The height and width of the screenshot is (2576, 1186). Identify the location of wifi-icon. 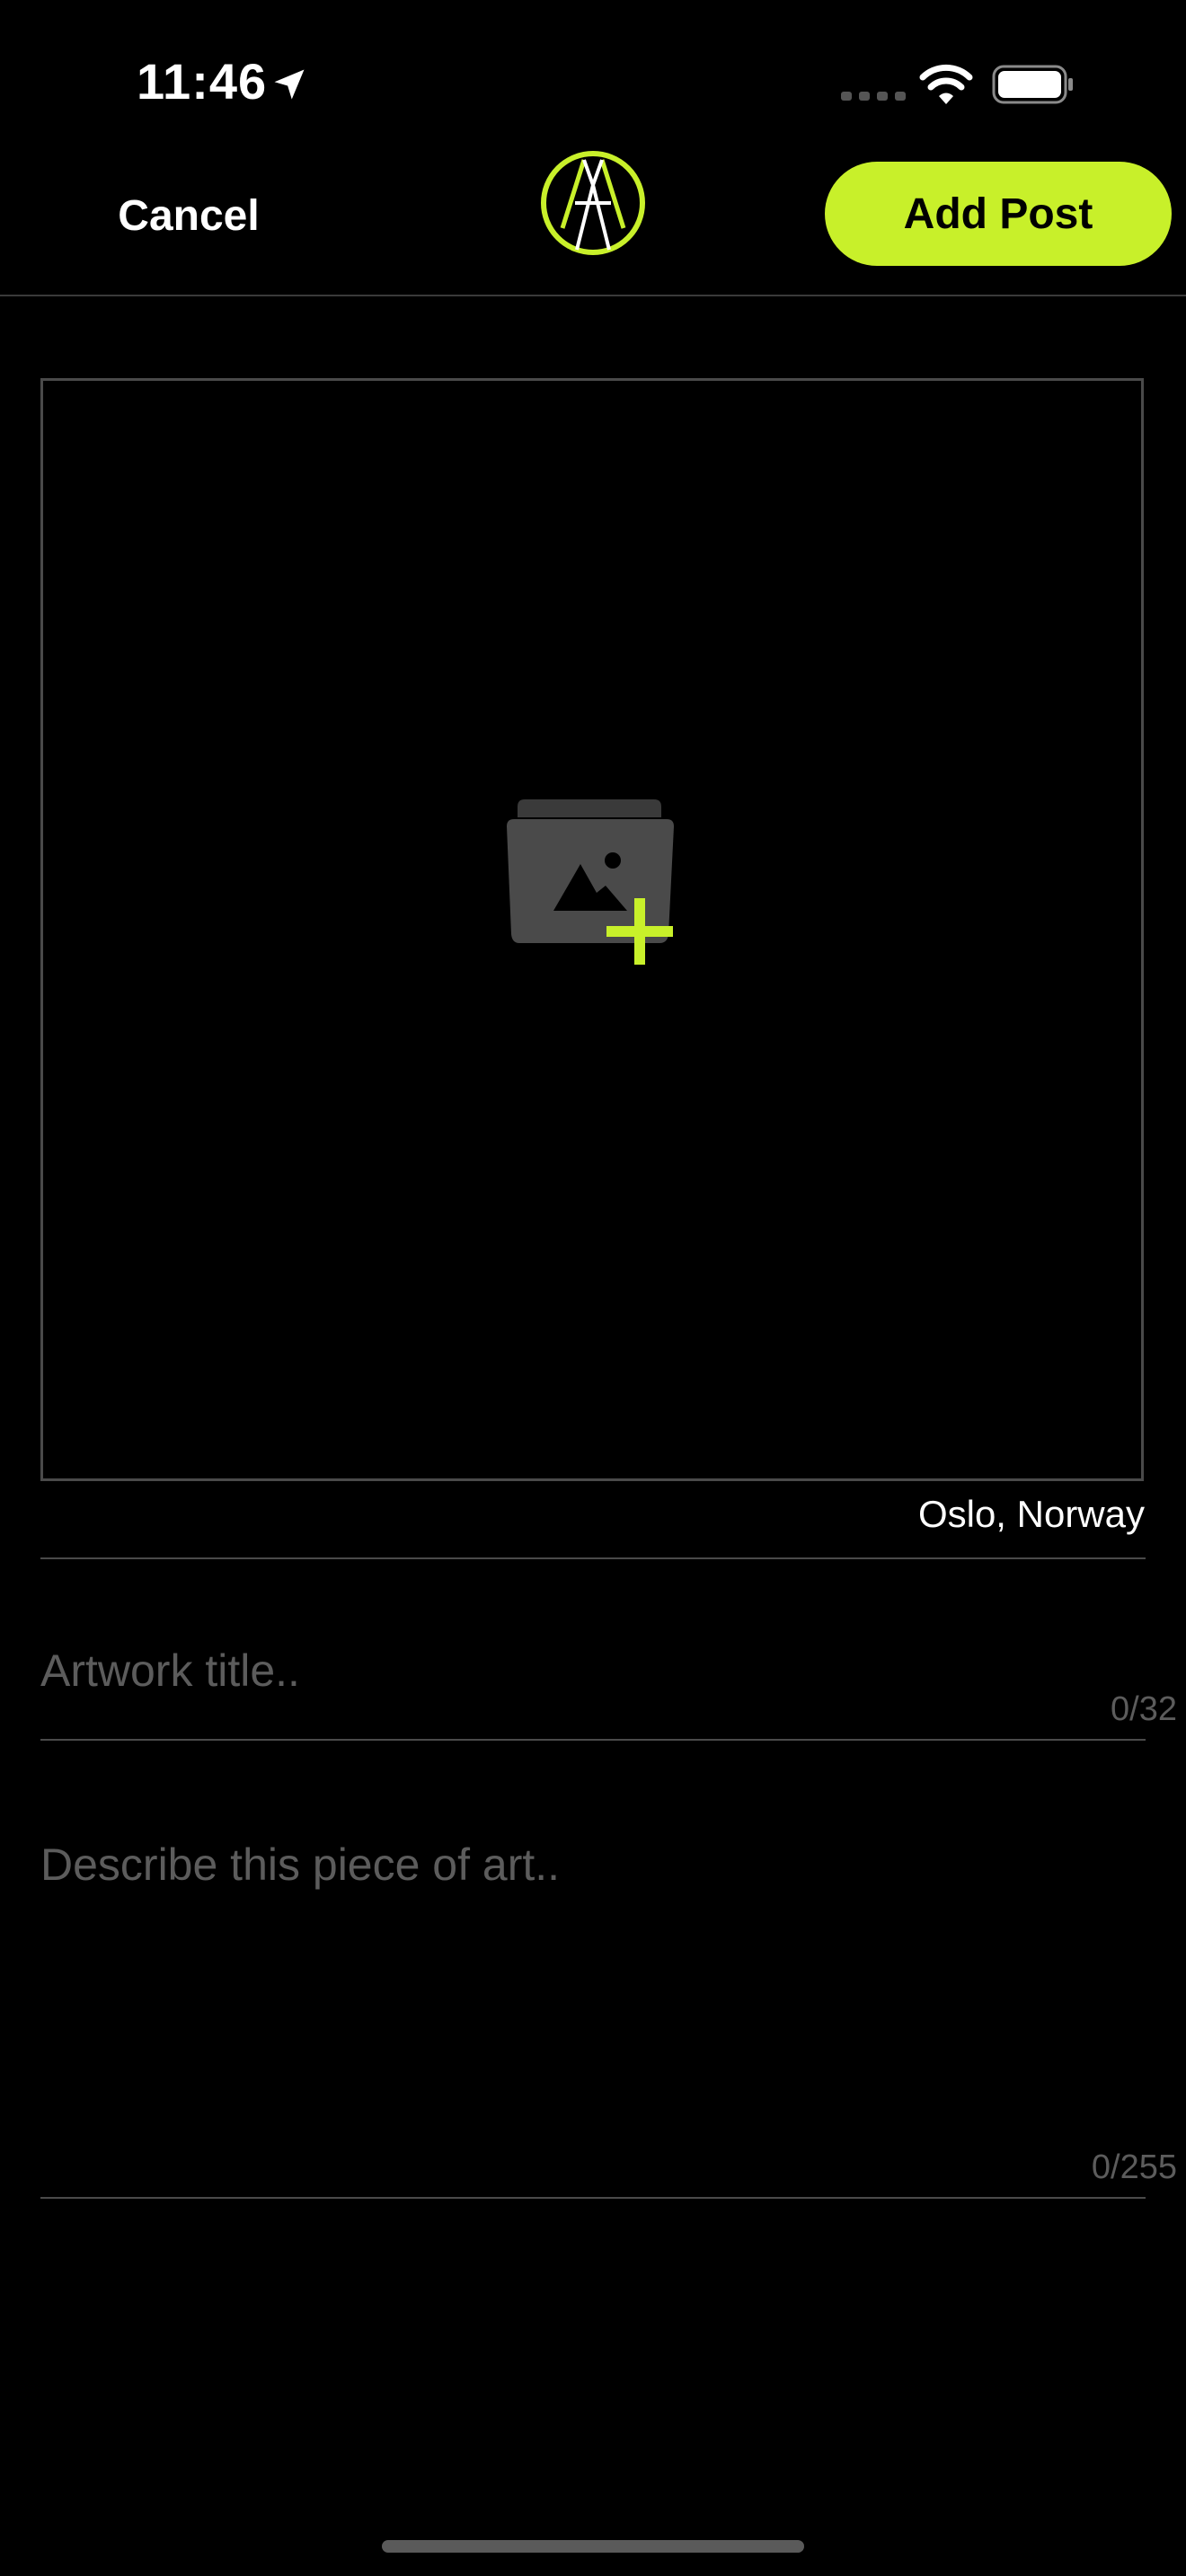
(946, 84).